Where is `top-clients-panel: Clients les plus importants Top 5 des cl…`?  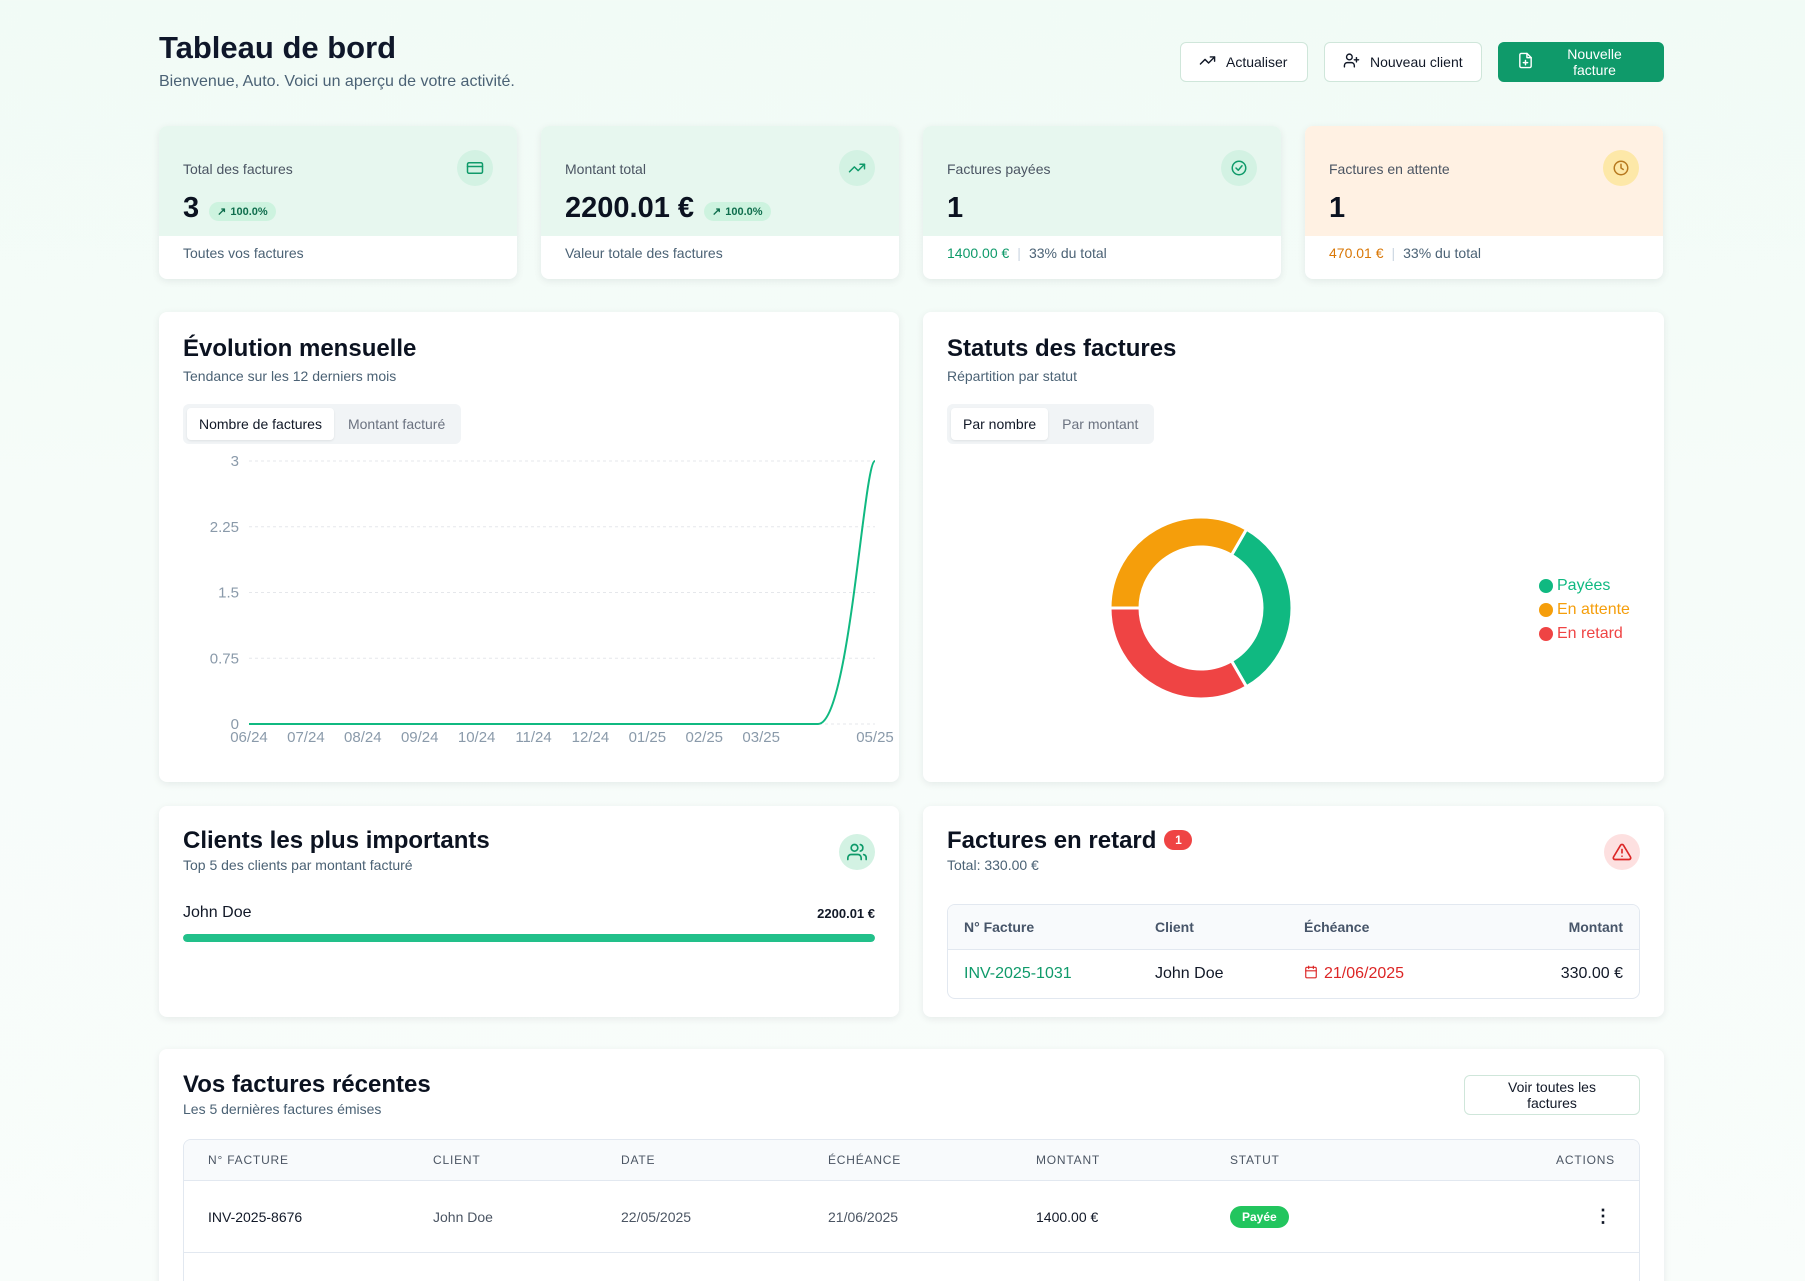 top-clients-panel: Clients les plus importants Top 5 des cl… is located at coordinates (529, 911).